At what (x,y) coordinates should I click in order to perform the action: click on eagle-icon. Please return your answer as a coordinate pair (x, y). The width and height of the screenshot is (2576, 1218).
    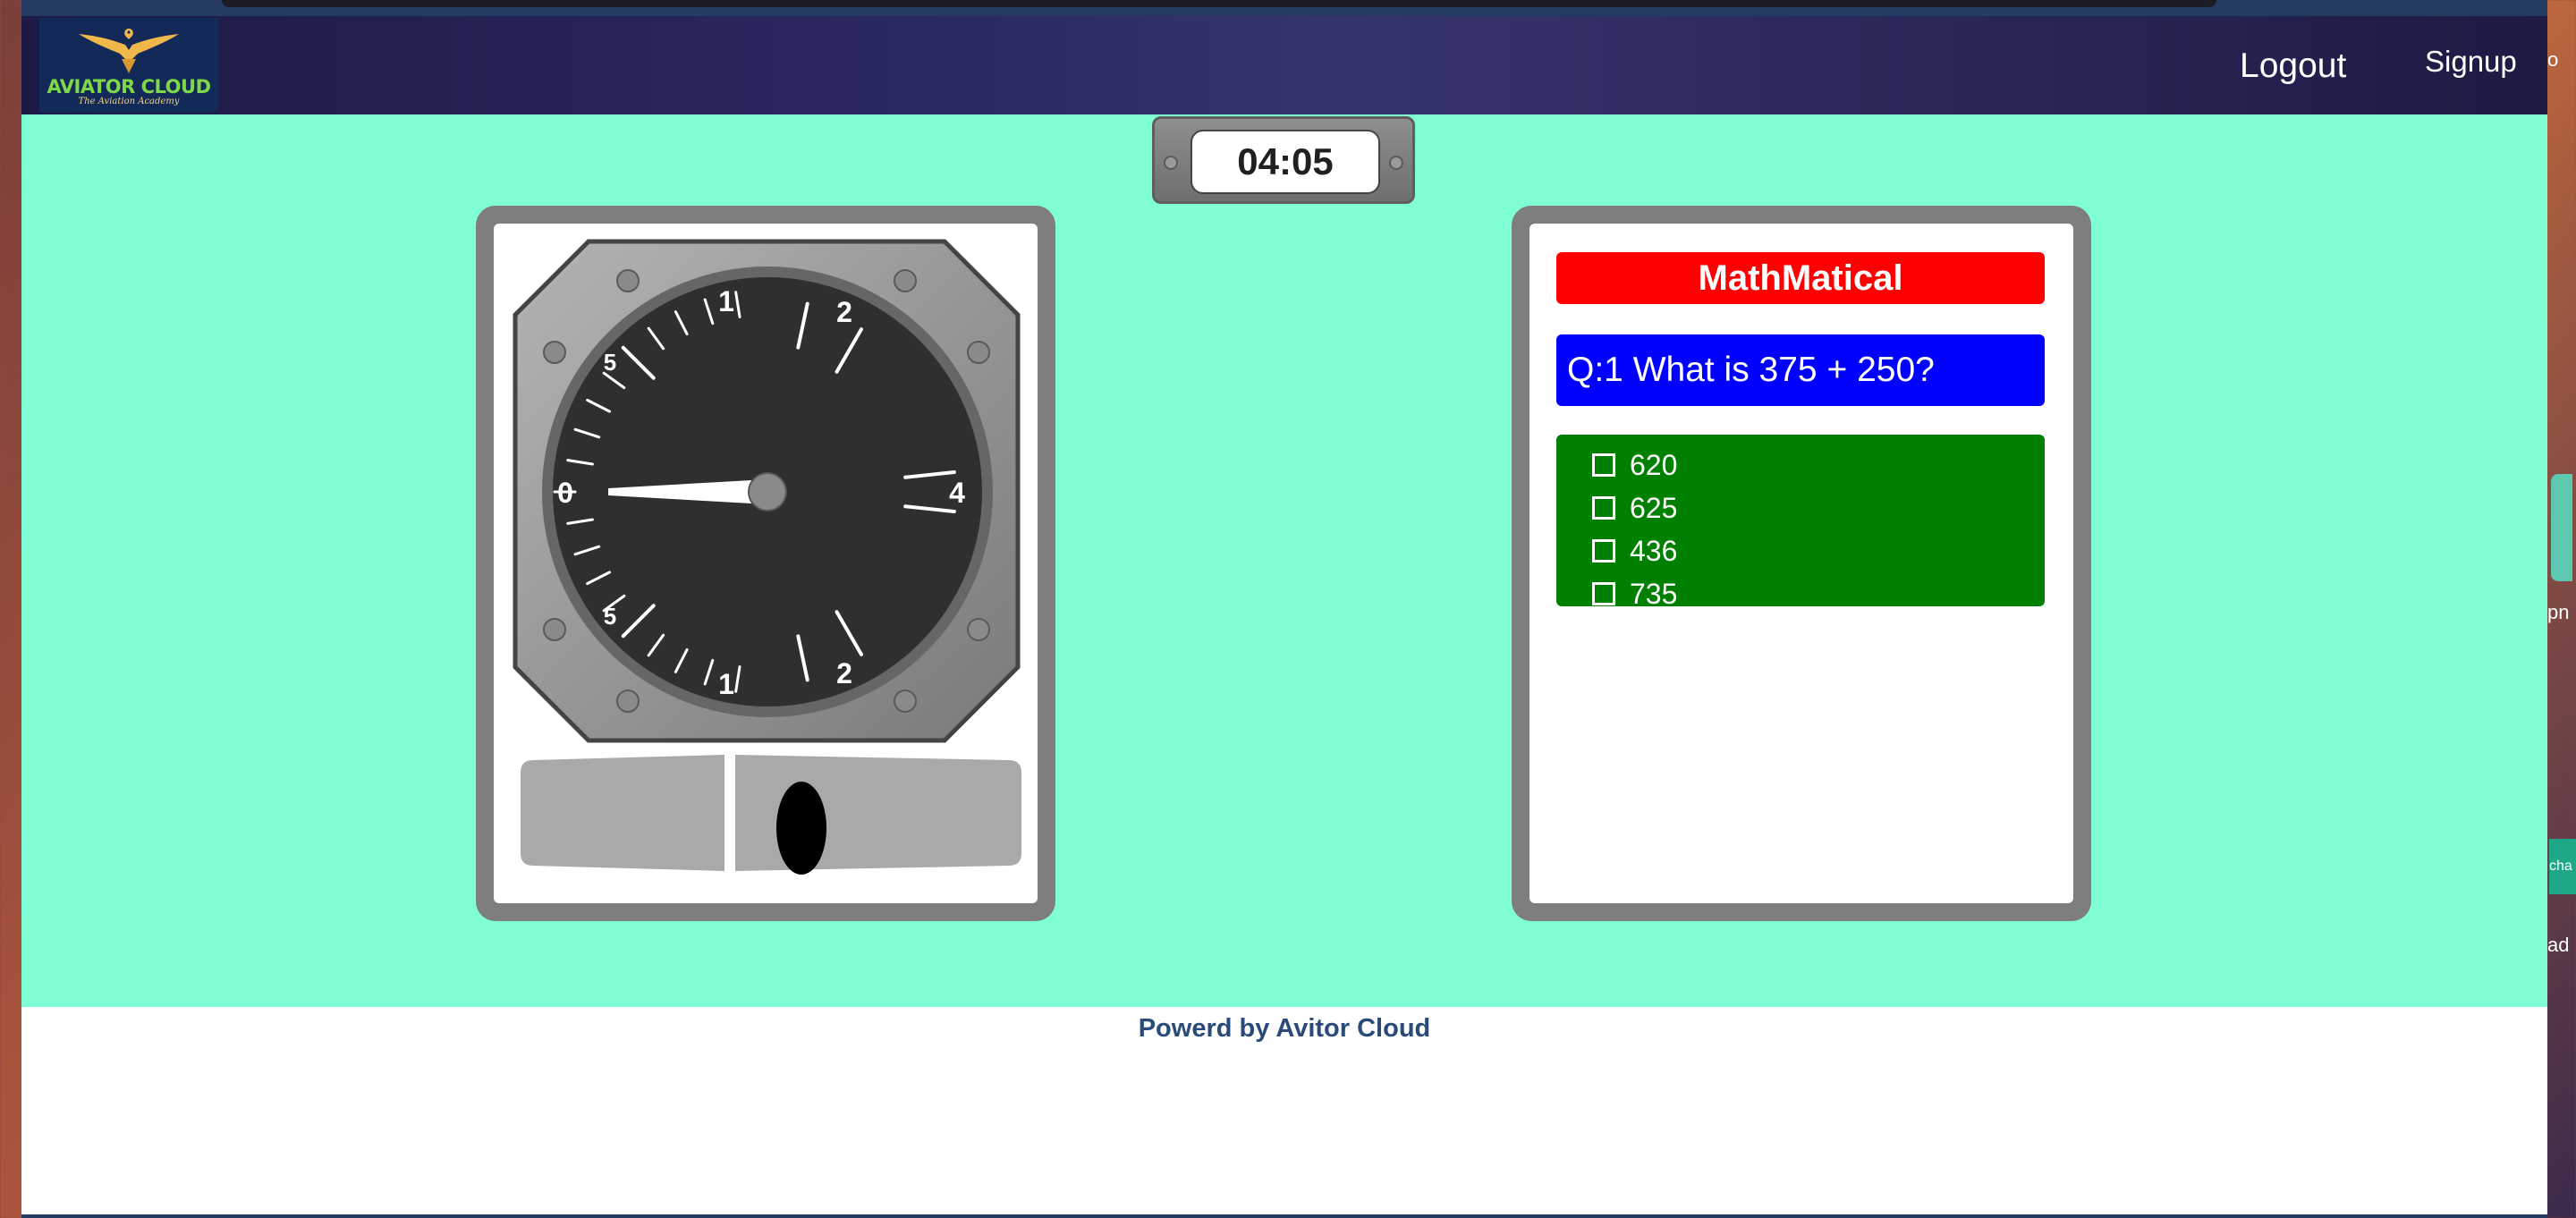
    Looking at the image, I should click on (129, 51).